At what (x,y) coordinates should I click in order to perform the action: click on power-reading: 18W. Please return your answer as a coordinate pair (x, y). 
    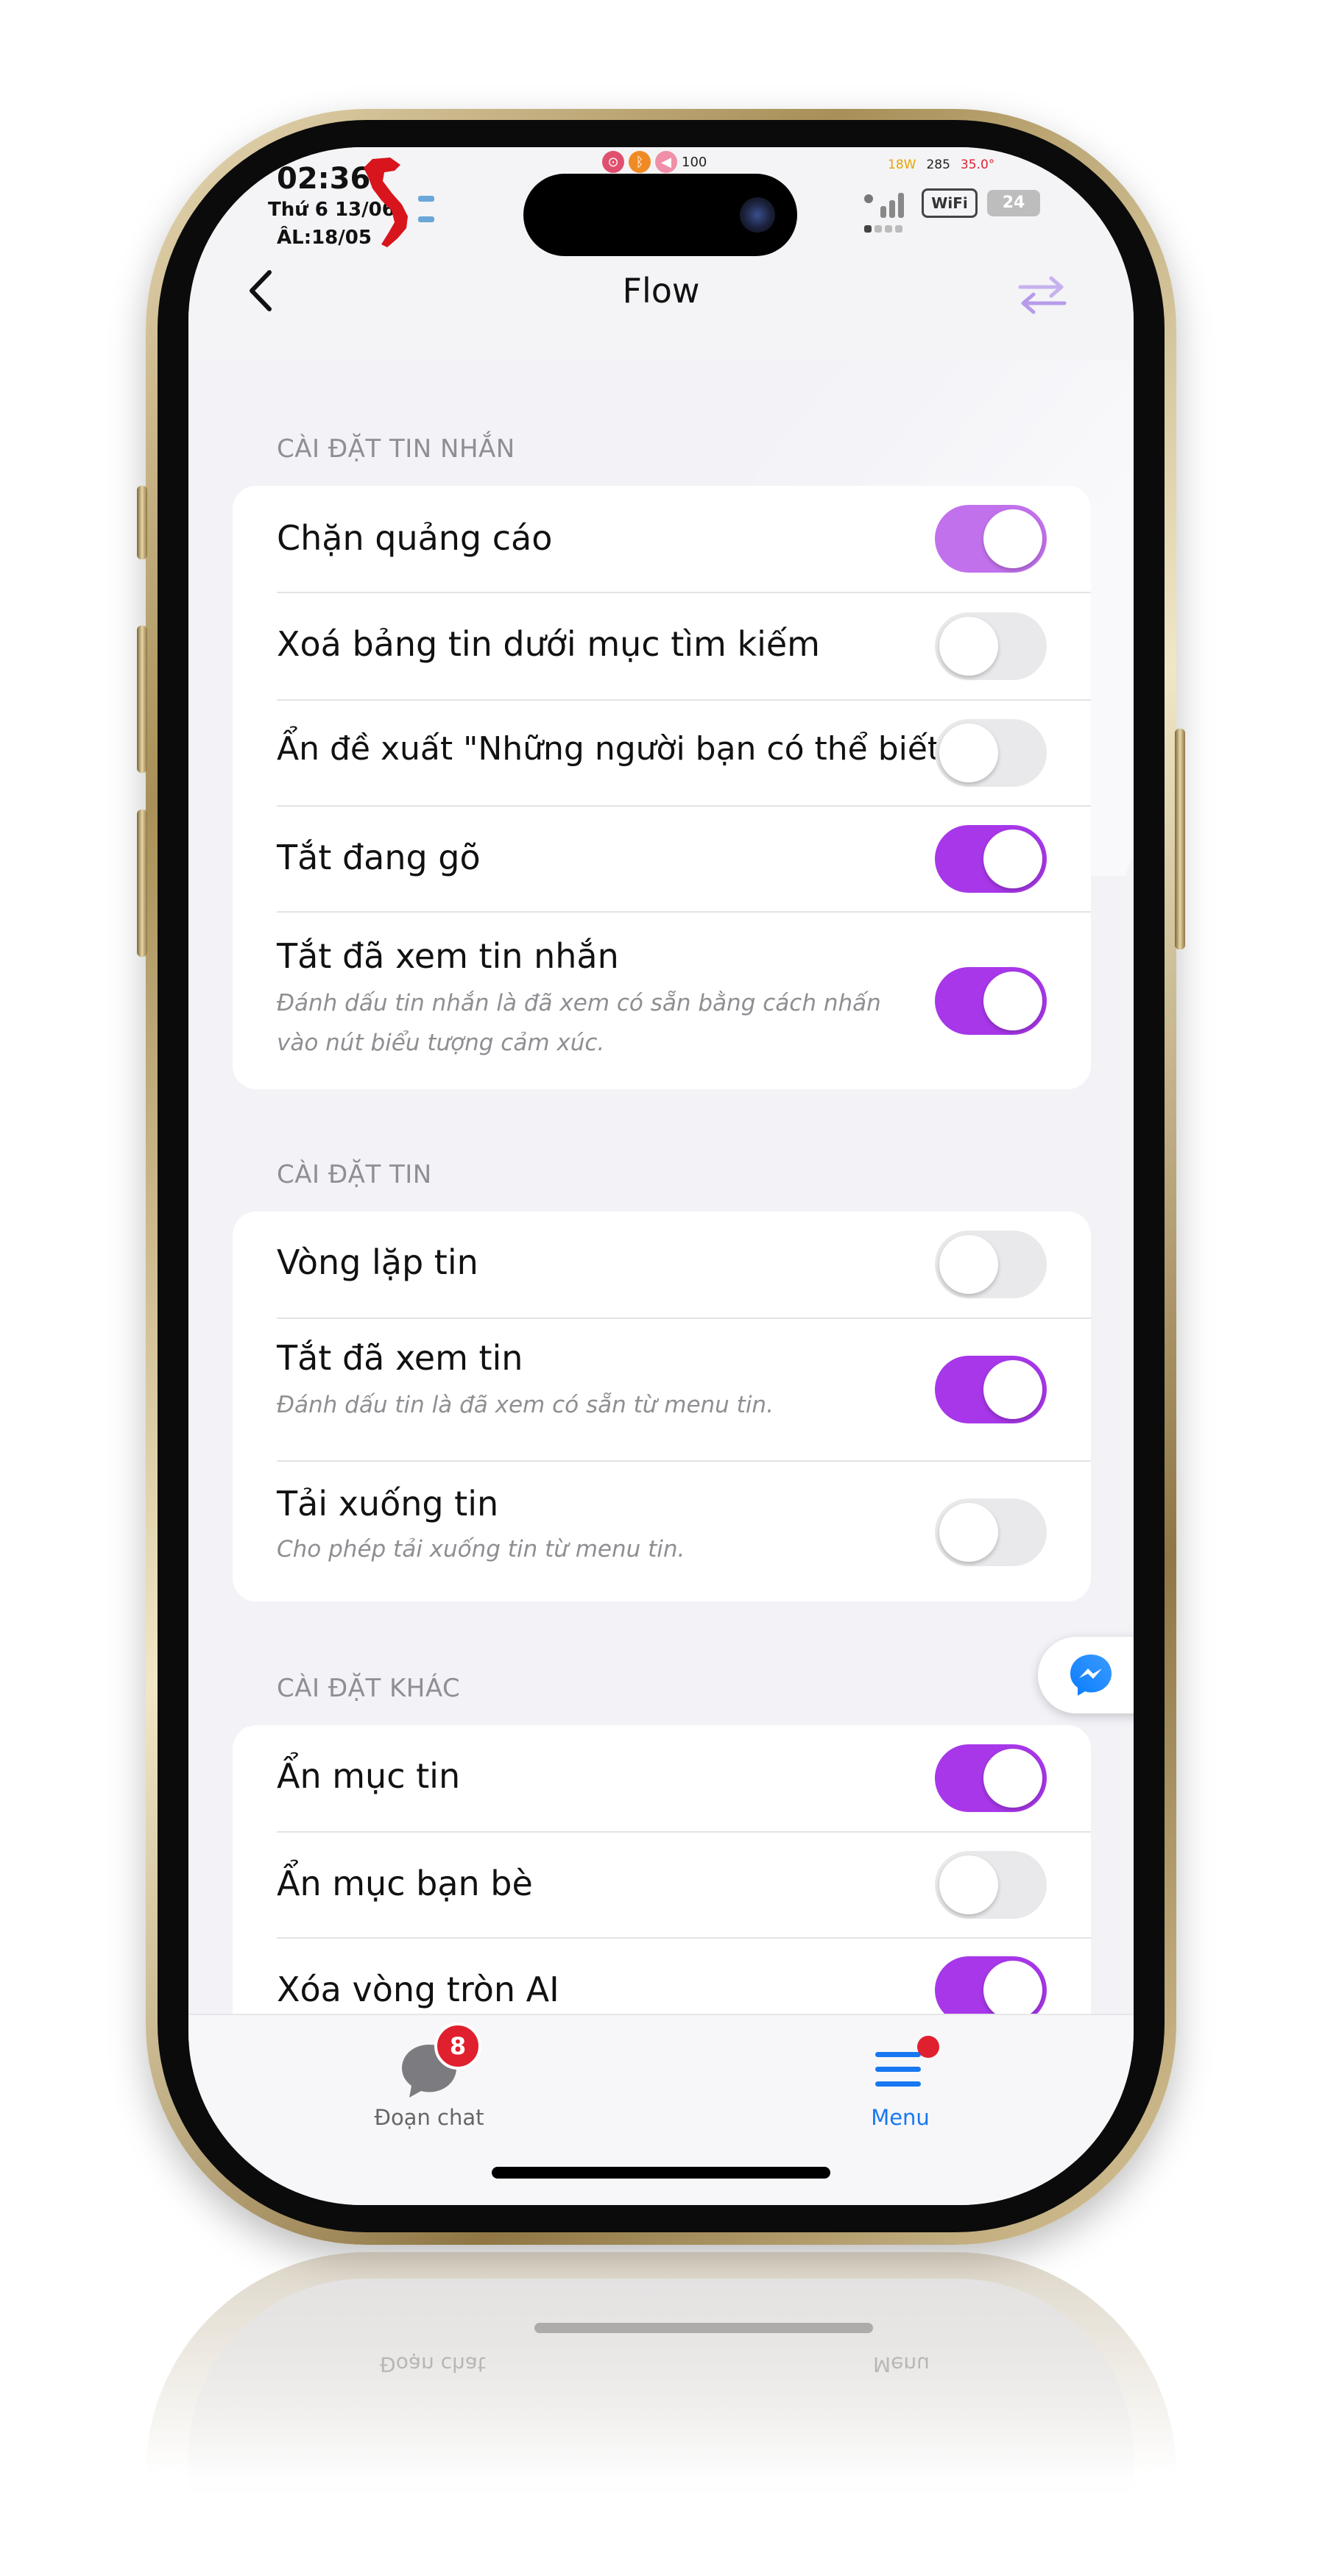
    Looking at the image, I should click on (902, 165).